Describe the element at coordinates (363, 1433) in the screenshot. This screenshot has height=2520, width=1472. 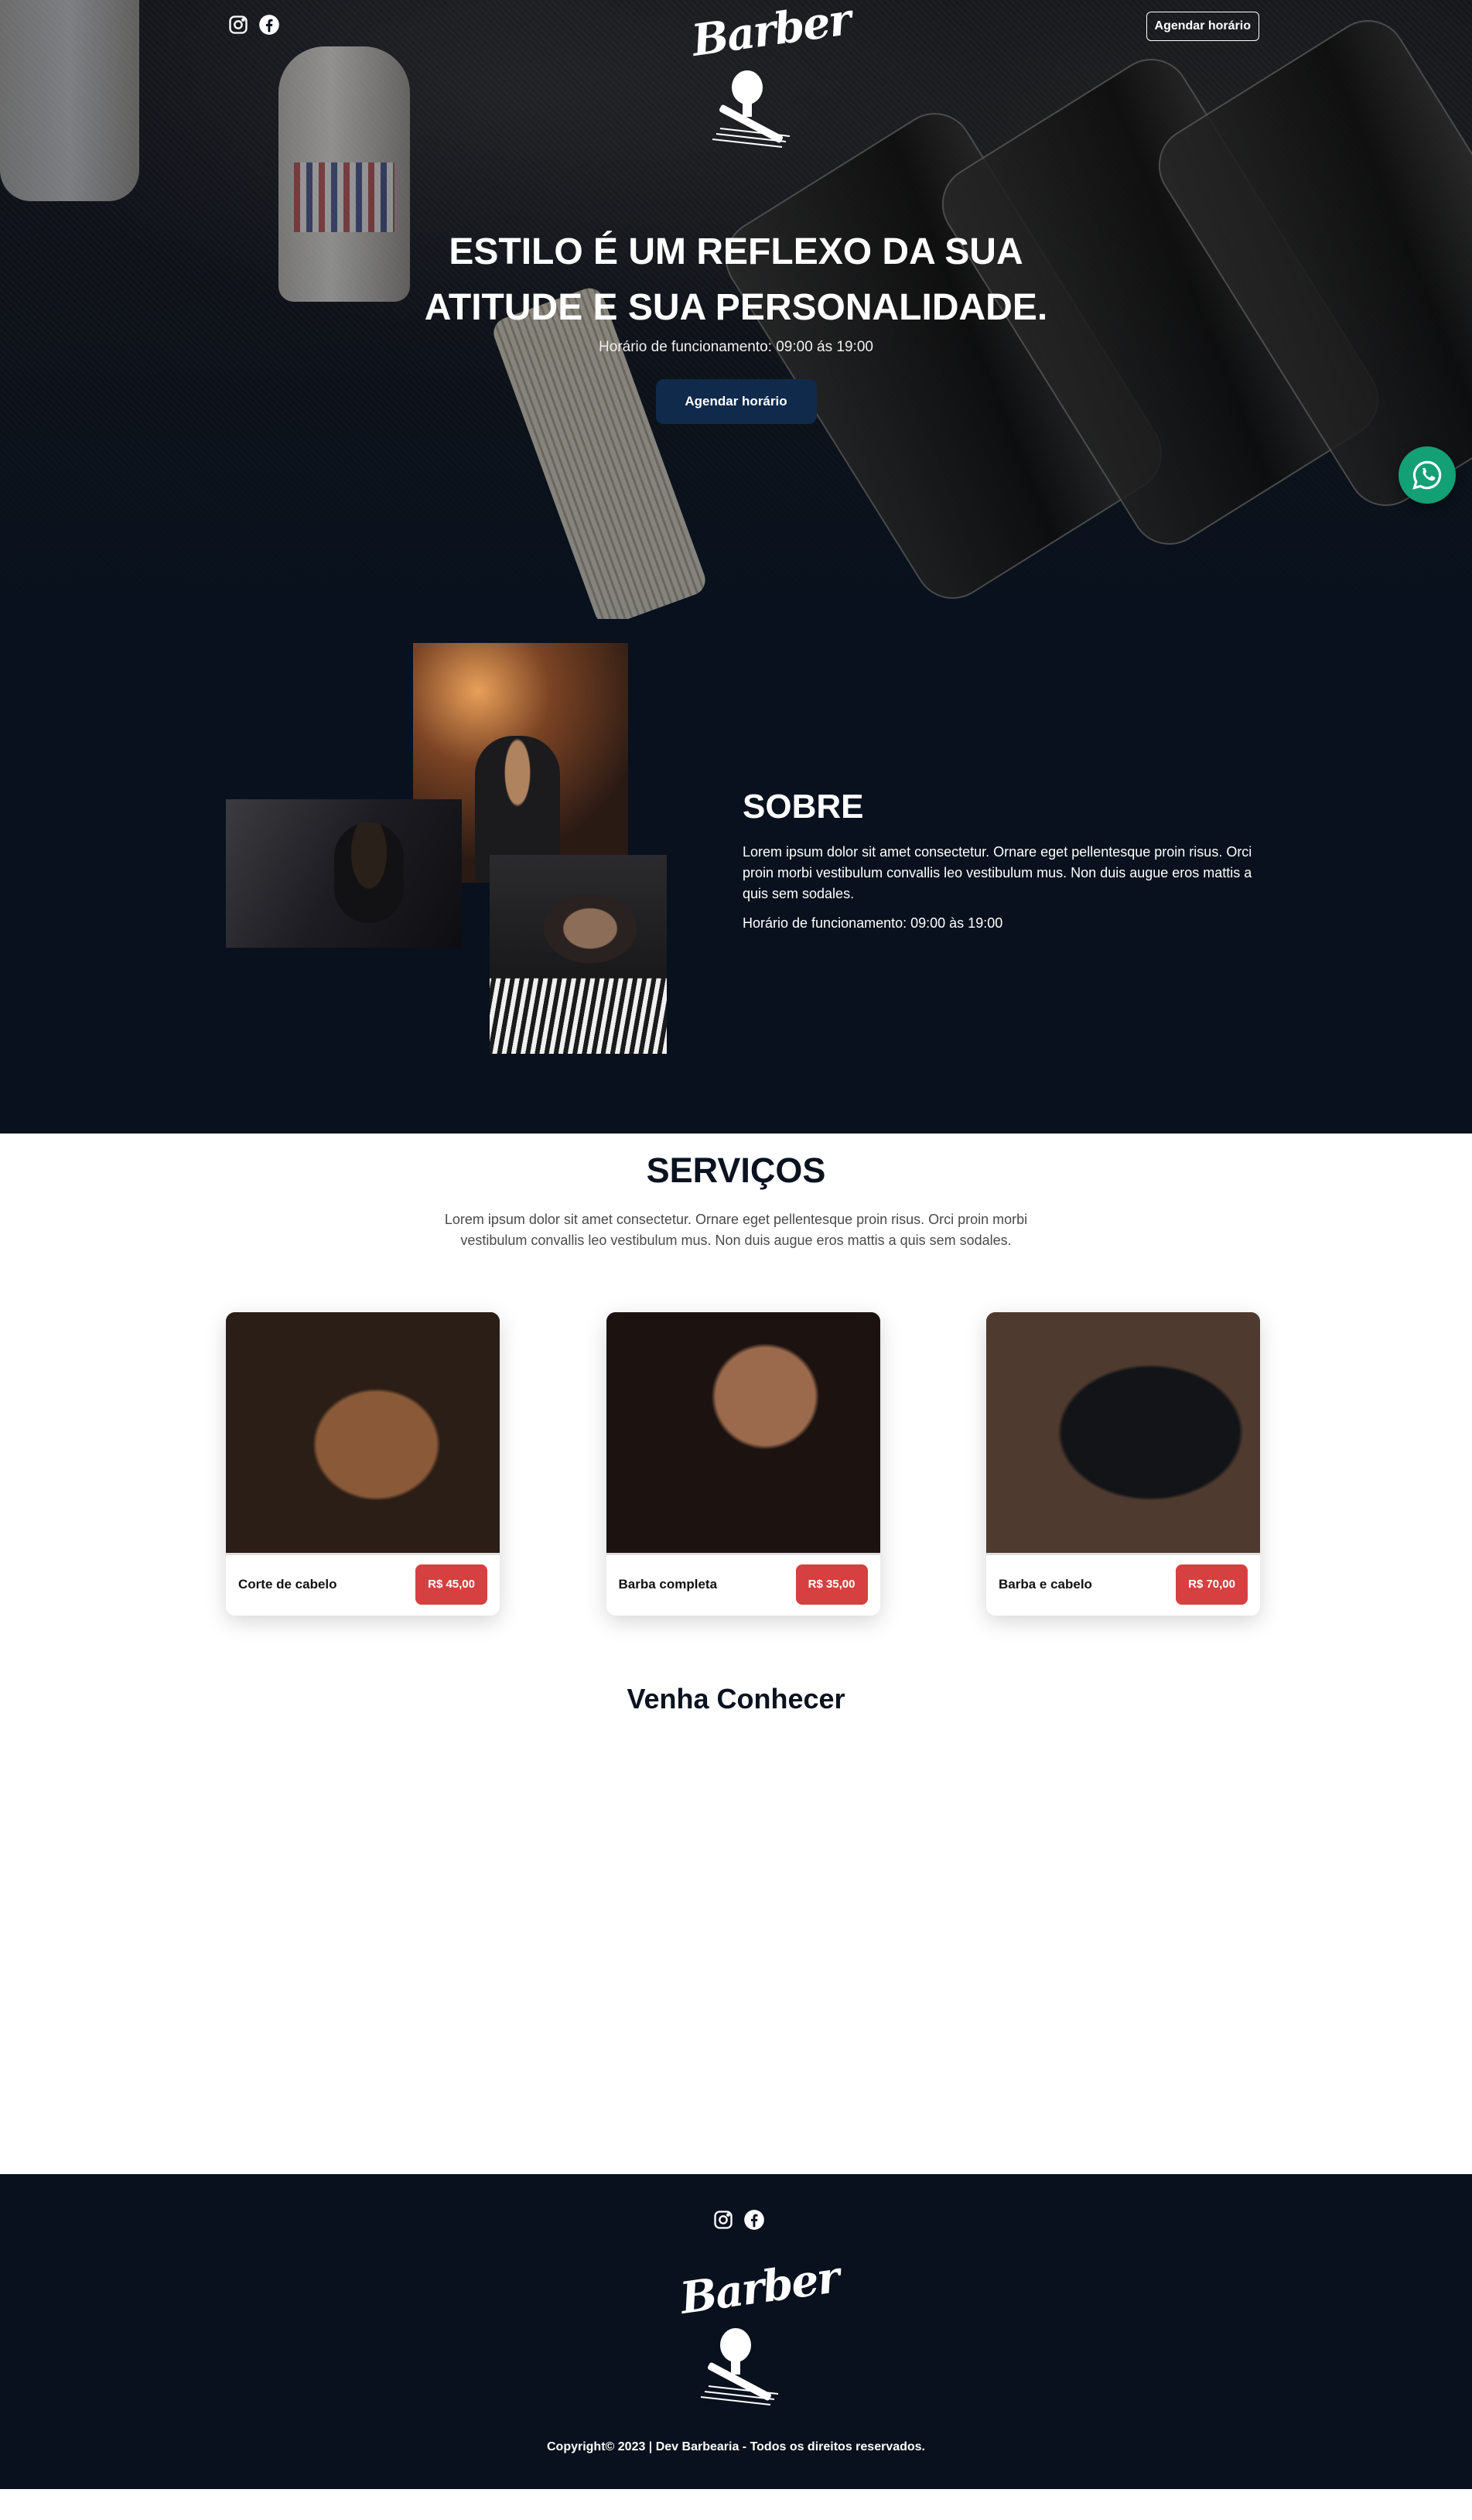
I see `service-image-haircut` at that location.